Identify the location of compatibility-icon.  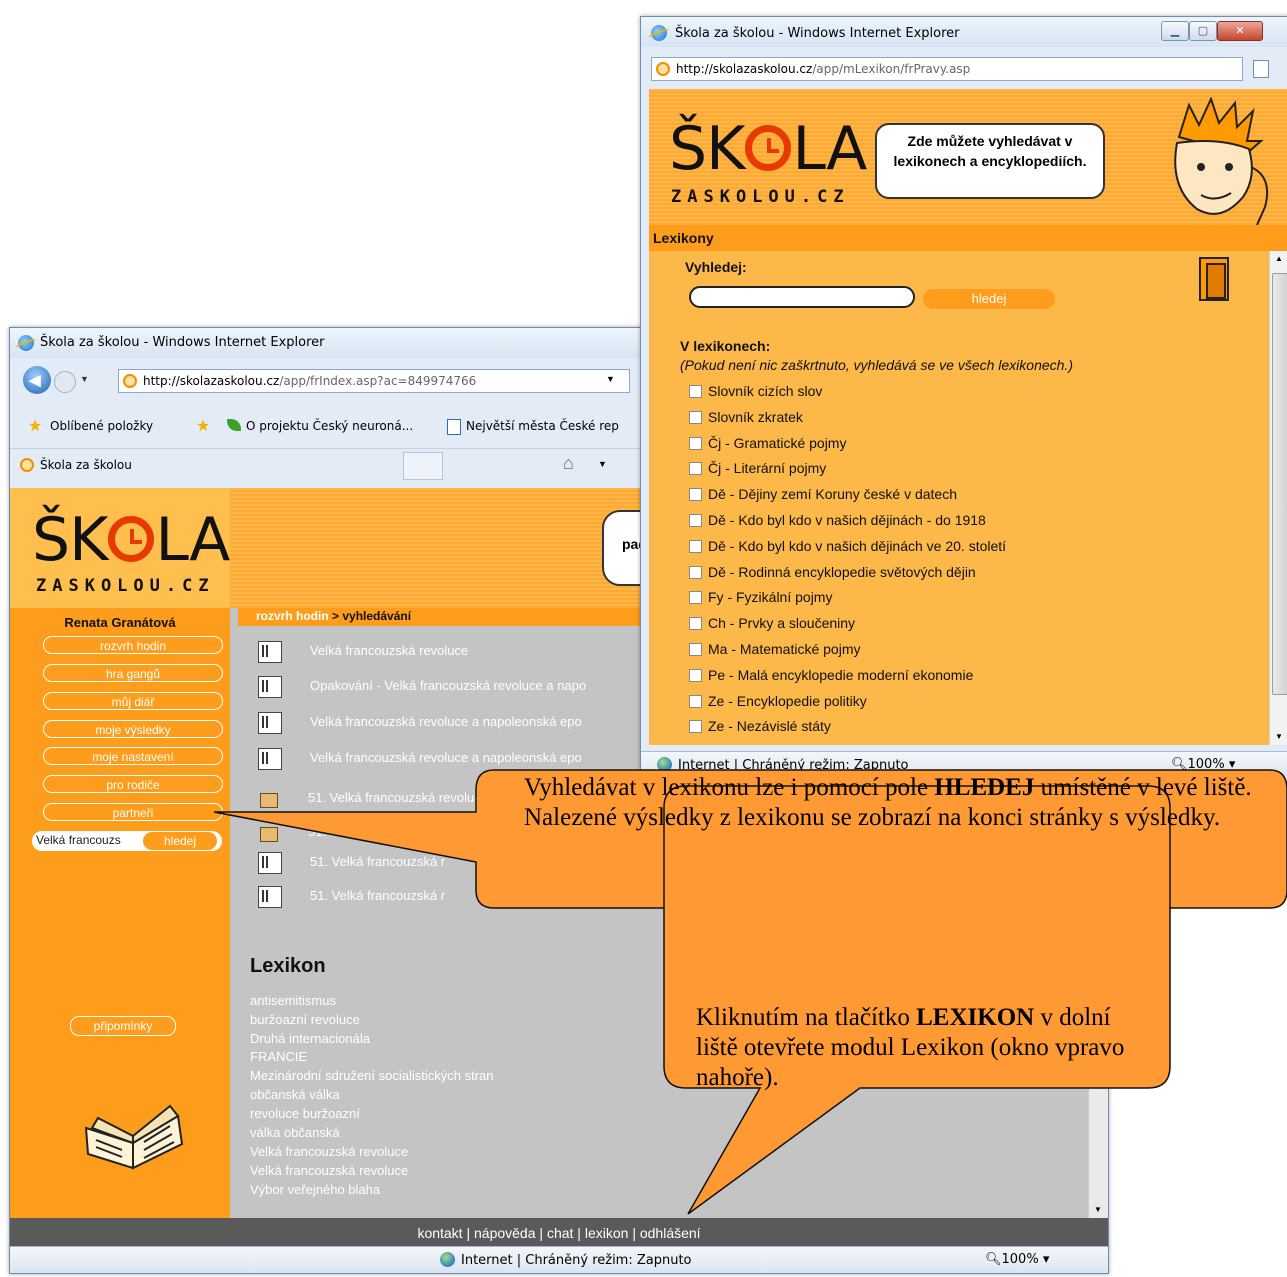
(1261, 69).